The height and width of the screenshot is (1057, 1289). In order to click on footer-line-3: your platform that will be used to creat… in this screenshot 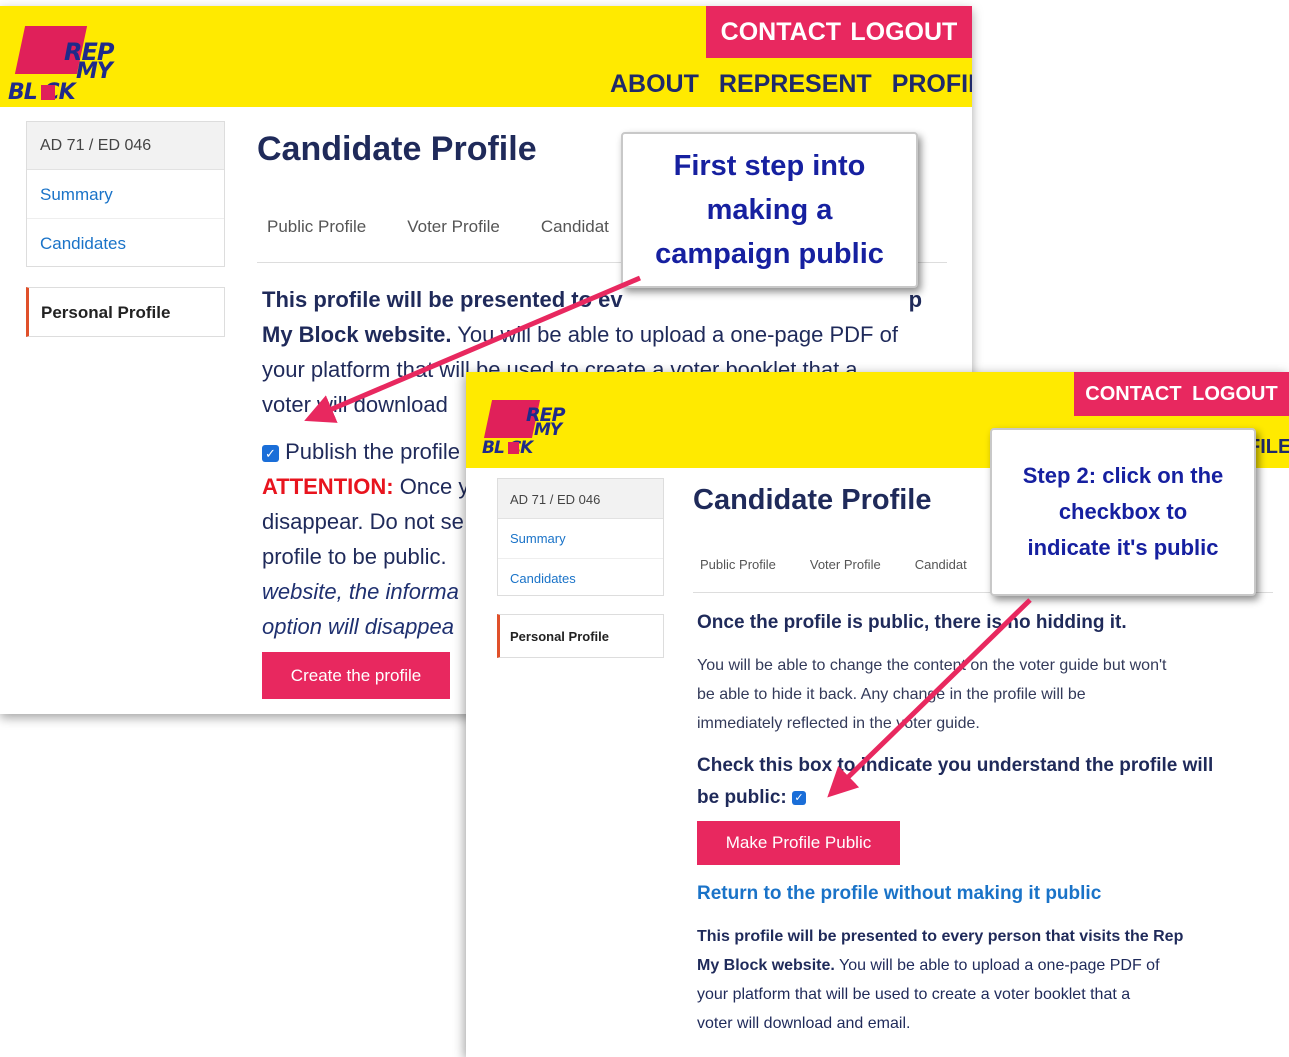, I will do `click(914, 994)`.